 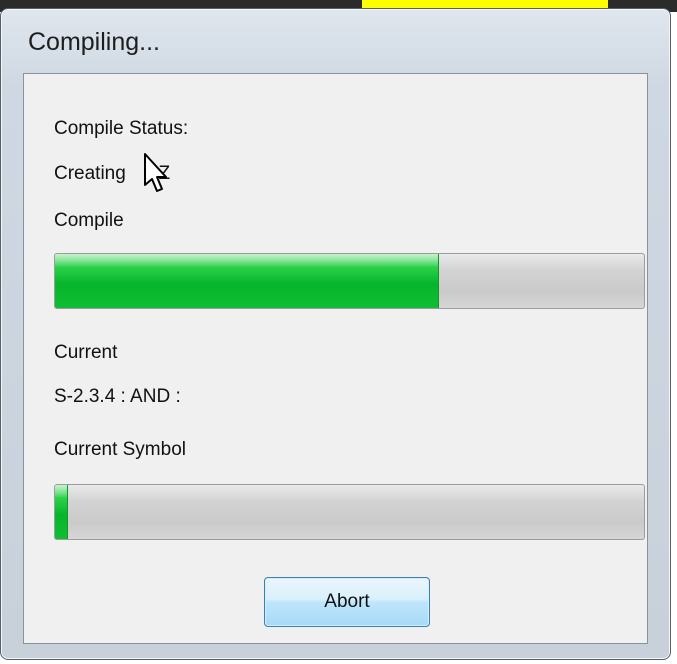 I want to click on current-symbol-progress-bar, so click(x=349, y=512).